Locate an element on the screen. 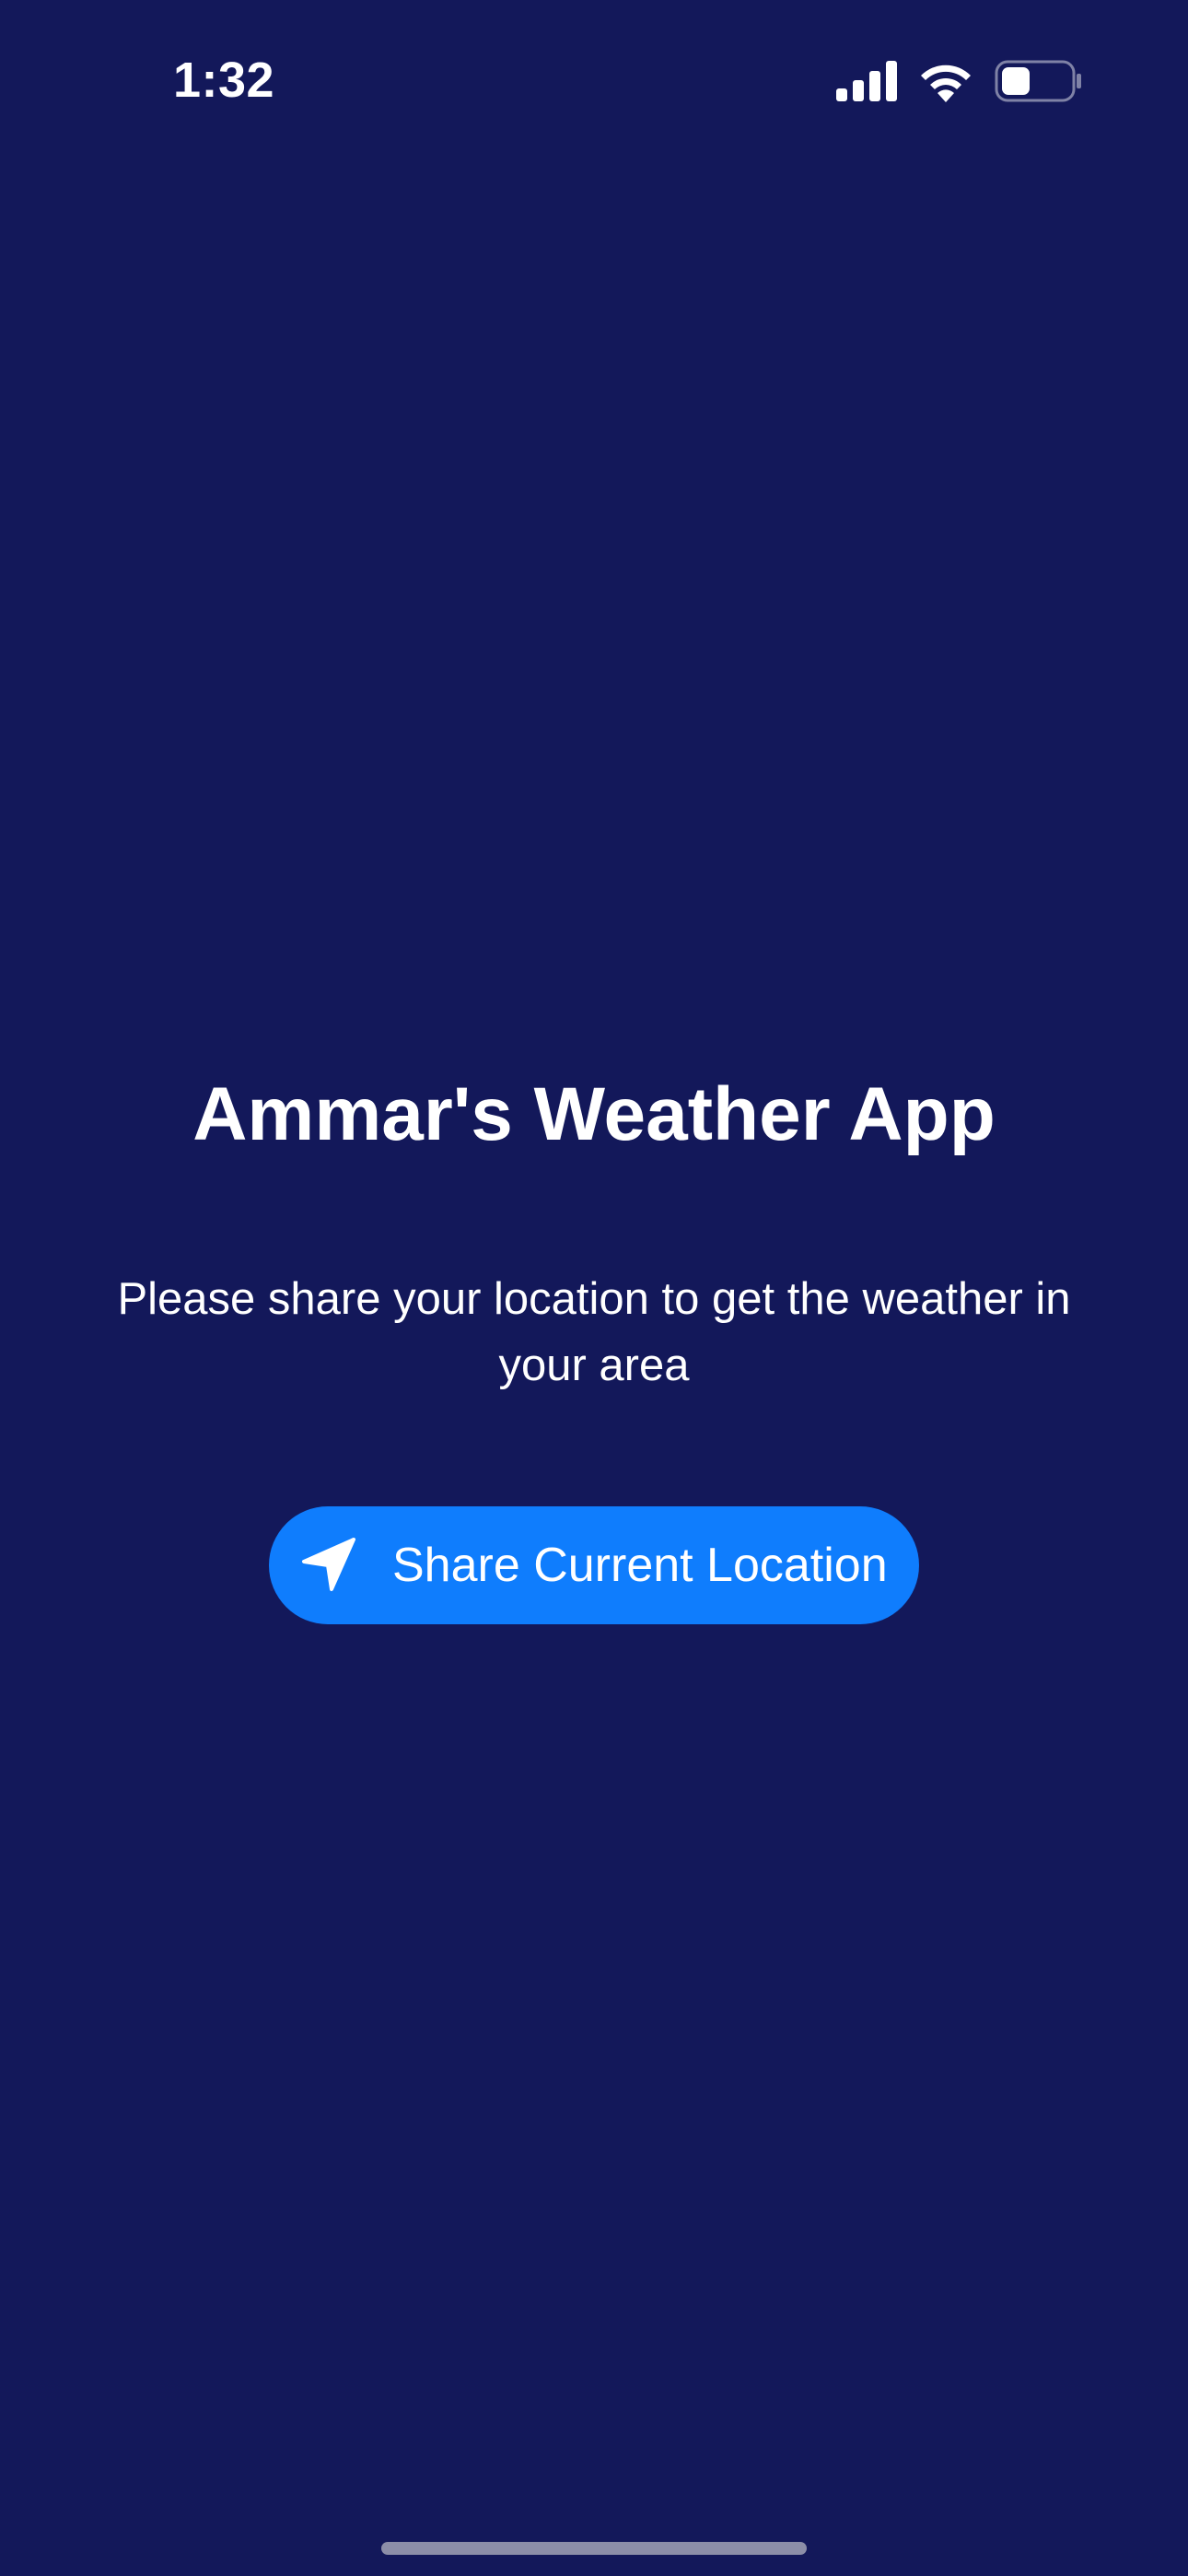 This screenshot has width=1188, height=2576. share-location-button-label: Share Current Location is located at coordinates (640, 1565).